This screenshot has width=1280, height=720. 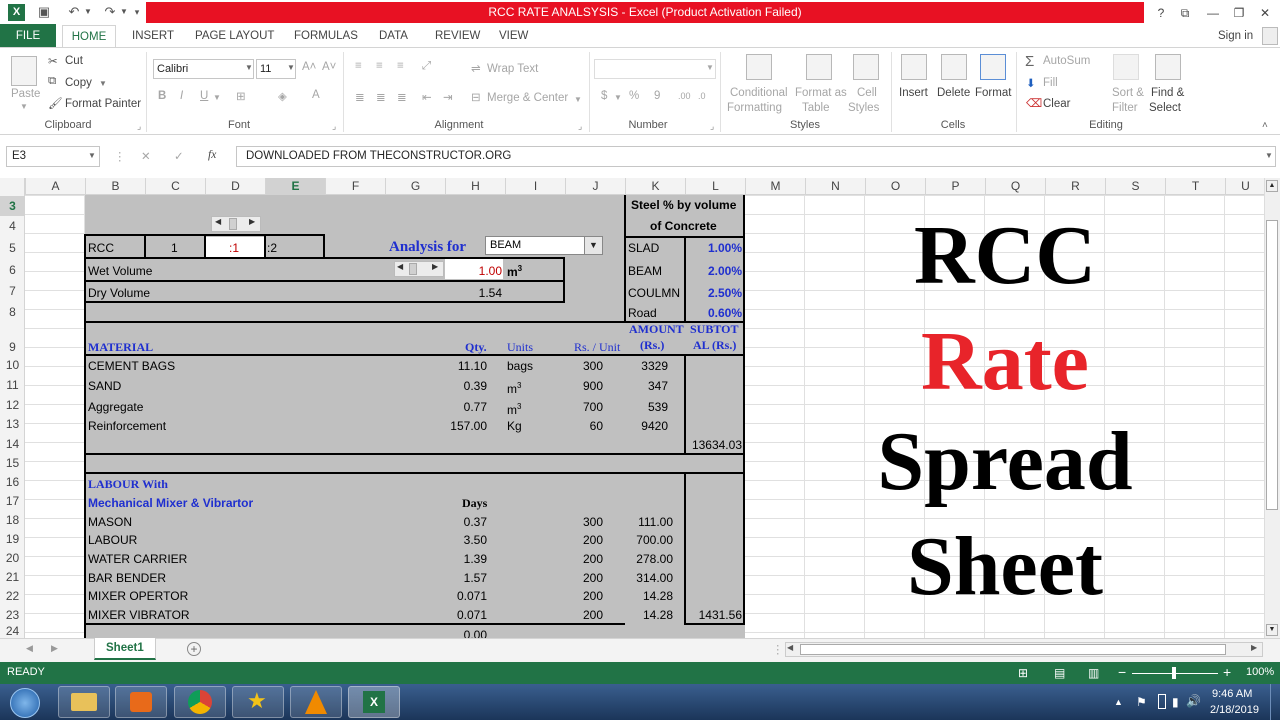 What do you see at coordinates (360, 97) in the screenshot?
I see `align-left-icon: ≣` at bounding box center [360, 97].